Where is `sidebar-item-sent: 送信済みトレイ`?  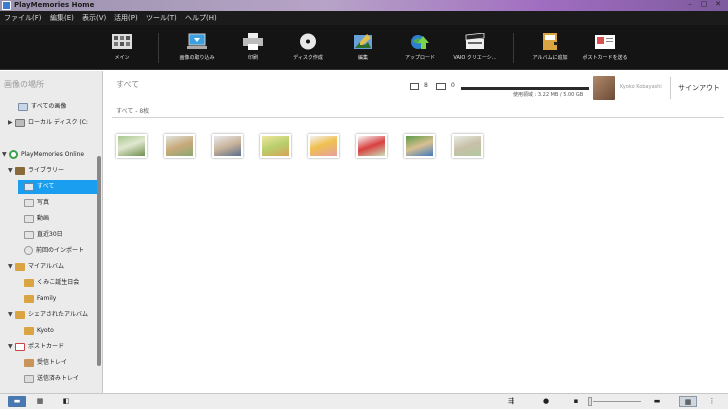
sidebar-item-sent: 送信済みトレイ is located at coordinates (51, 379).